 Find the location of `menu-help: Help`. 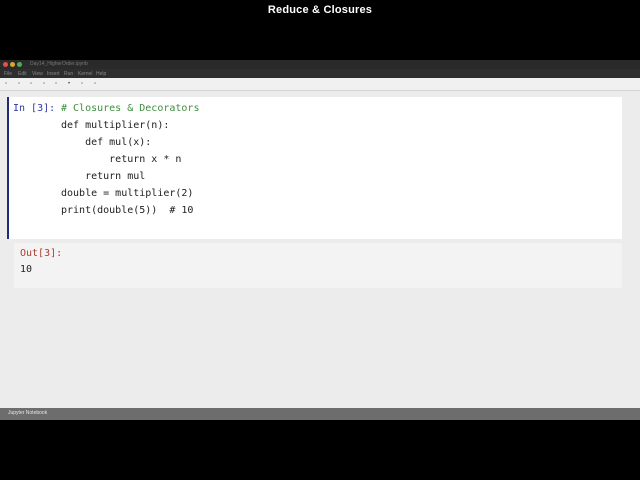

menu-help: Help is located at coordinates (101, 74).